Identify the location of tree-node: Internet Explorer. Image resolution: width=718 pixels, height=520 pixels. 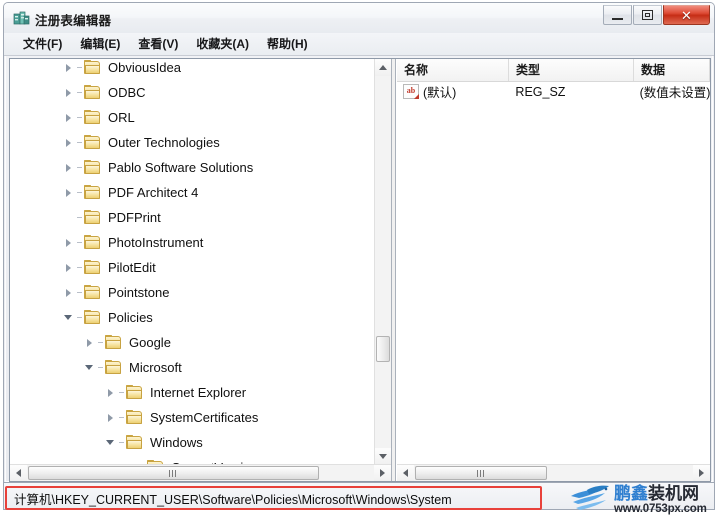
(192, 392).